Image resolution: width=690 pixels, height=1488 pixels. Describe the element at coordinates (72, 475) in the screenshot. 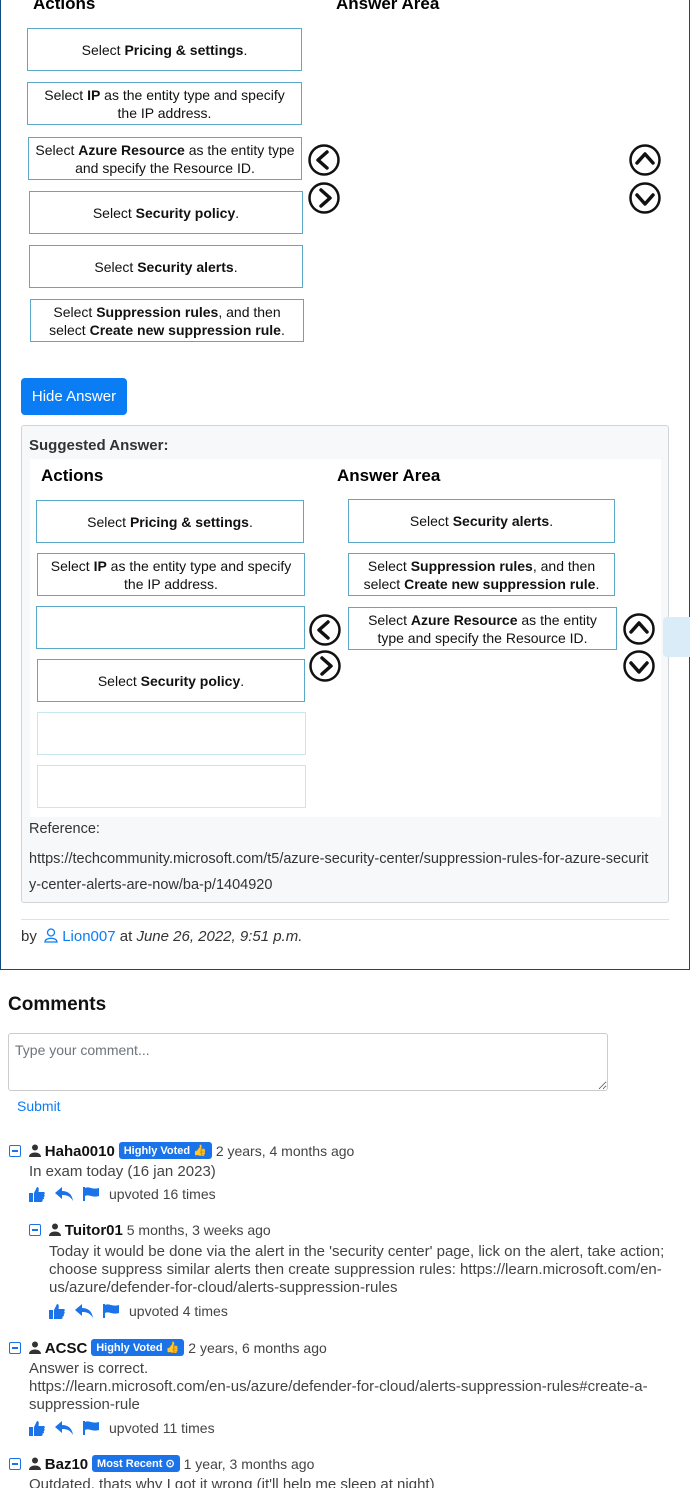

I see `suggested-actions-header: Actions` at that location.